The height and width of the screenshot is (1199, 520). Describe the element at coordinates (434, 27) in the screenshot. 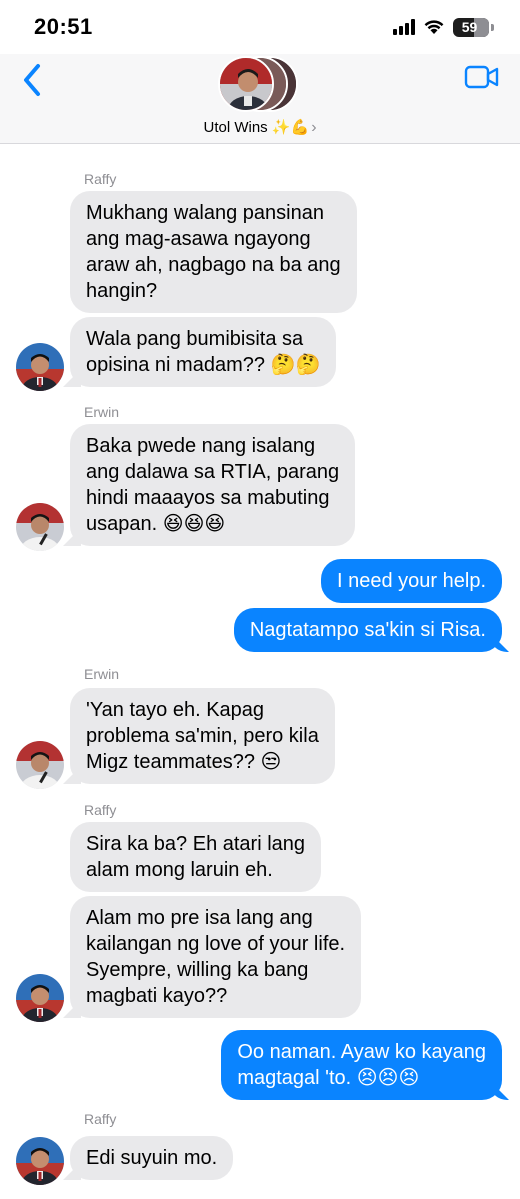

I see `wifi-icon` at that location.